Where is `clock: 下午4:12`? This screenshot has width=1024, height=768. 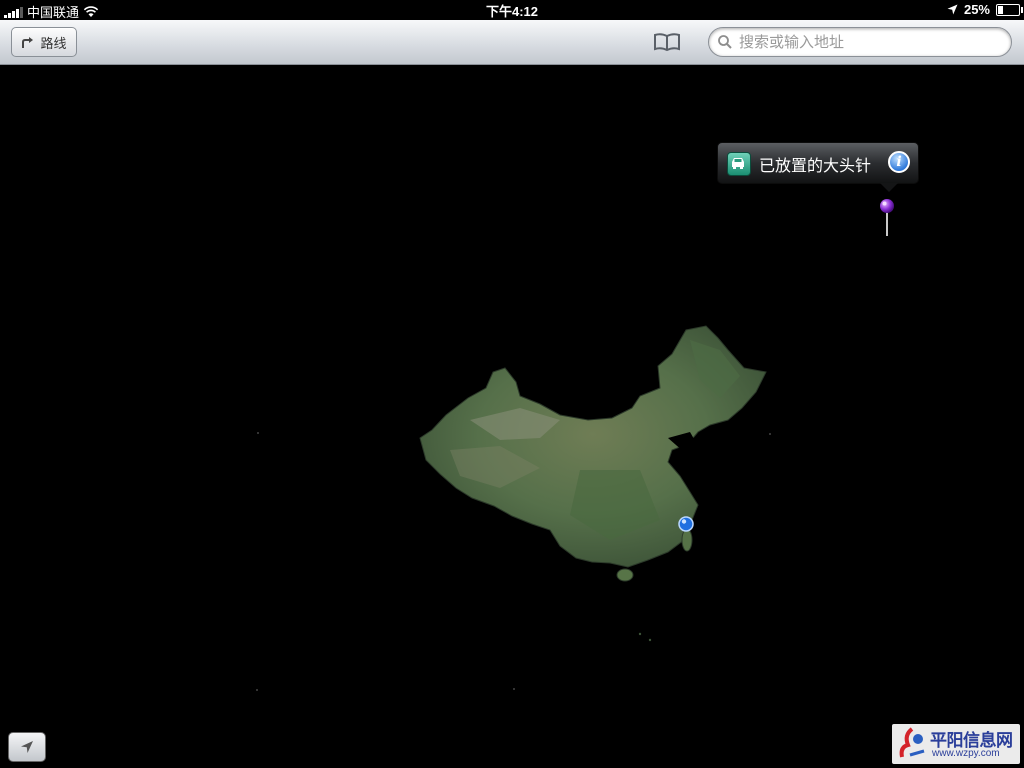 clock: 下午4:12 is located at coordinates (512, 11).